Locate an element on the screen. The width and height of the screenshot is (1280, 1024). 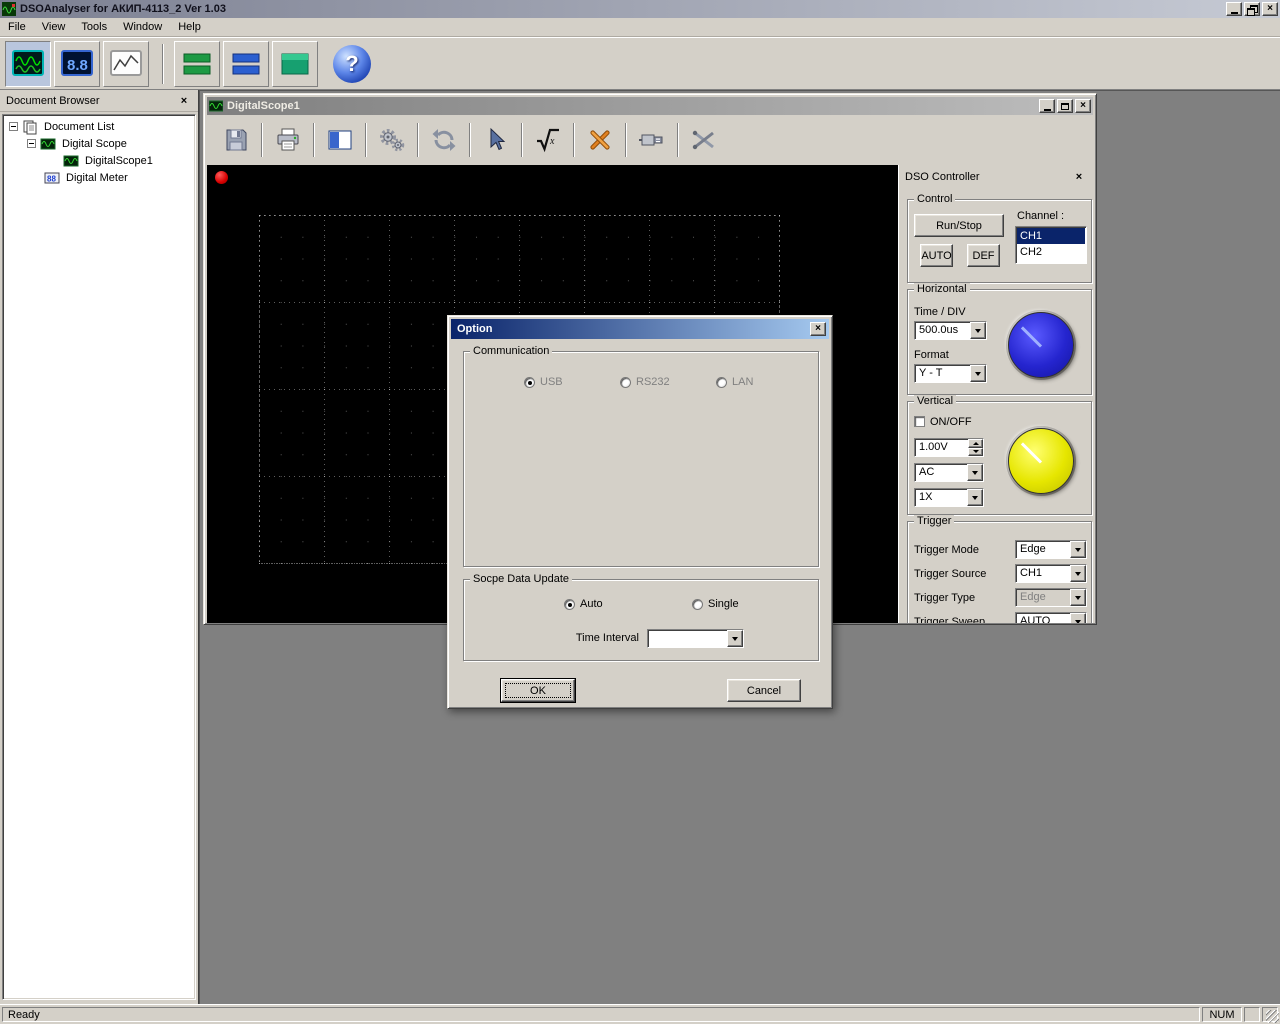
radio-circle-icon is located at coordinates (569, 604).